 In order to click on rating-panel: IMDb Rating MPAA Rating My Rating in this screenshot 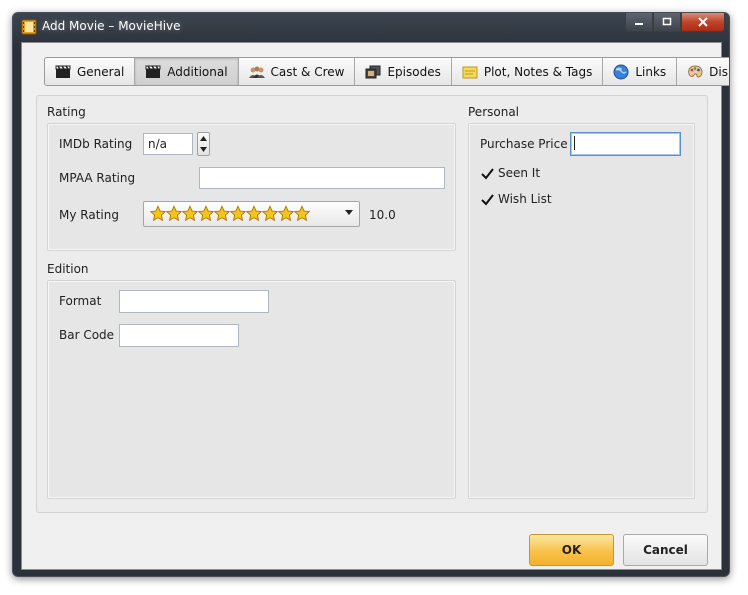, I will do `click(251, 187)`.